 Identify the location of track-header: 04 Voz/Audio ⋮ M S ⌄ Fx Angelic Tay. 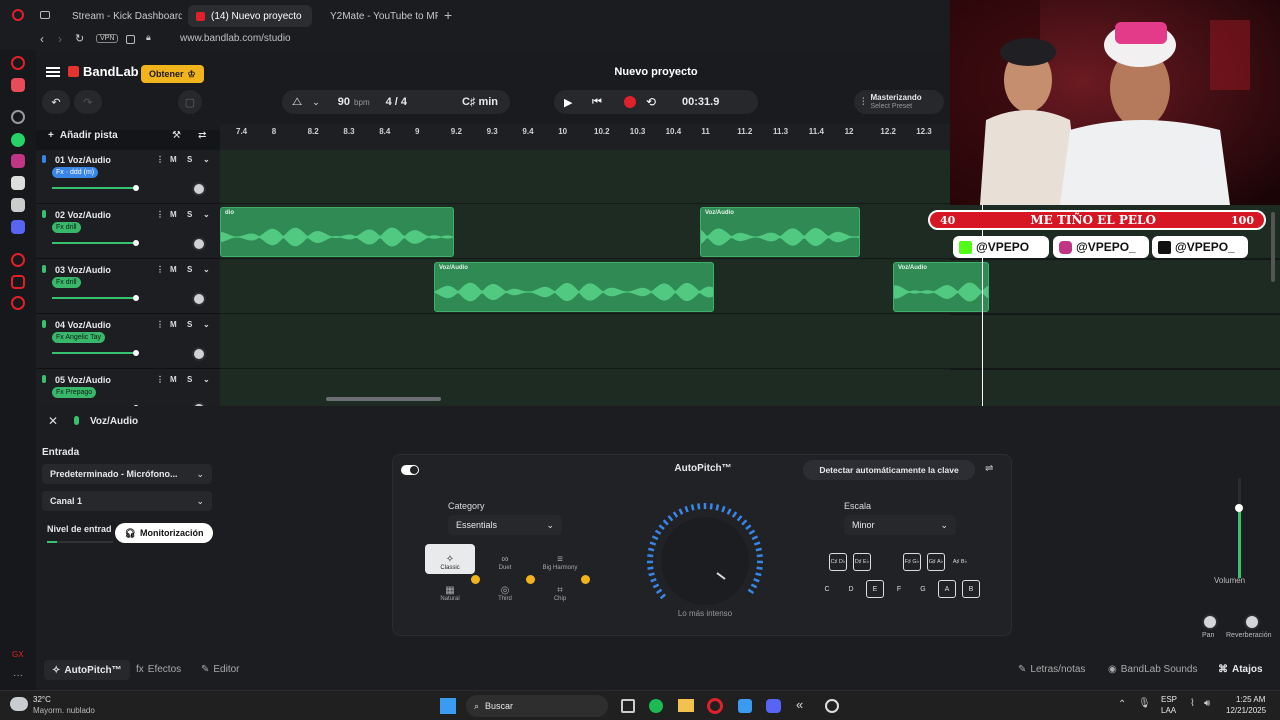
(128, 342).